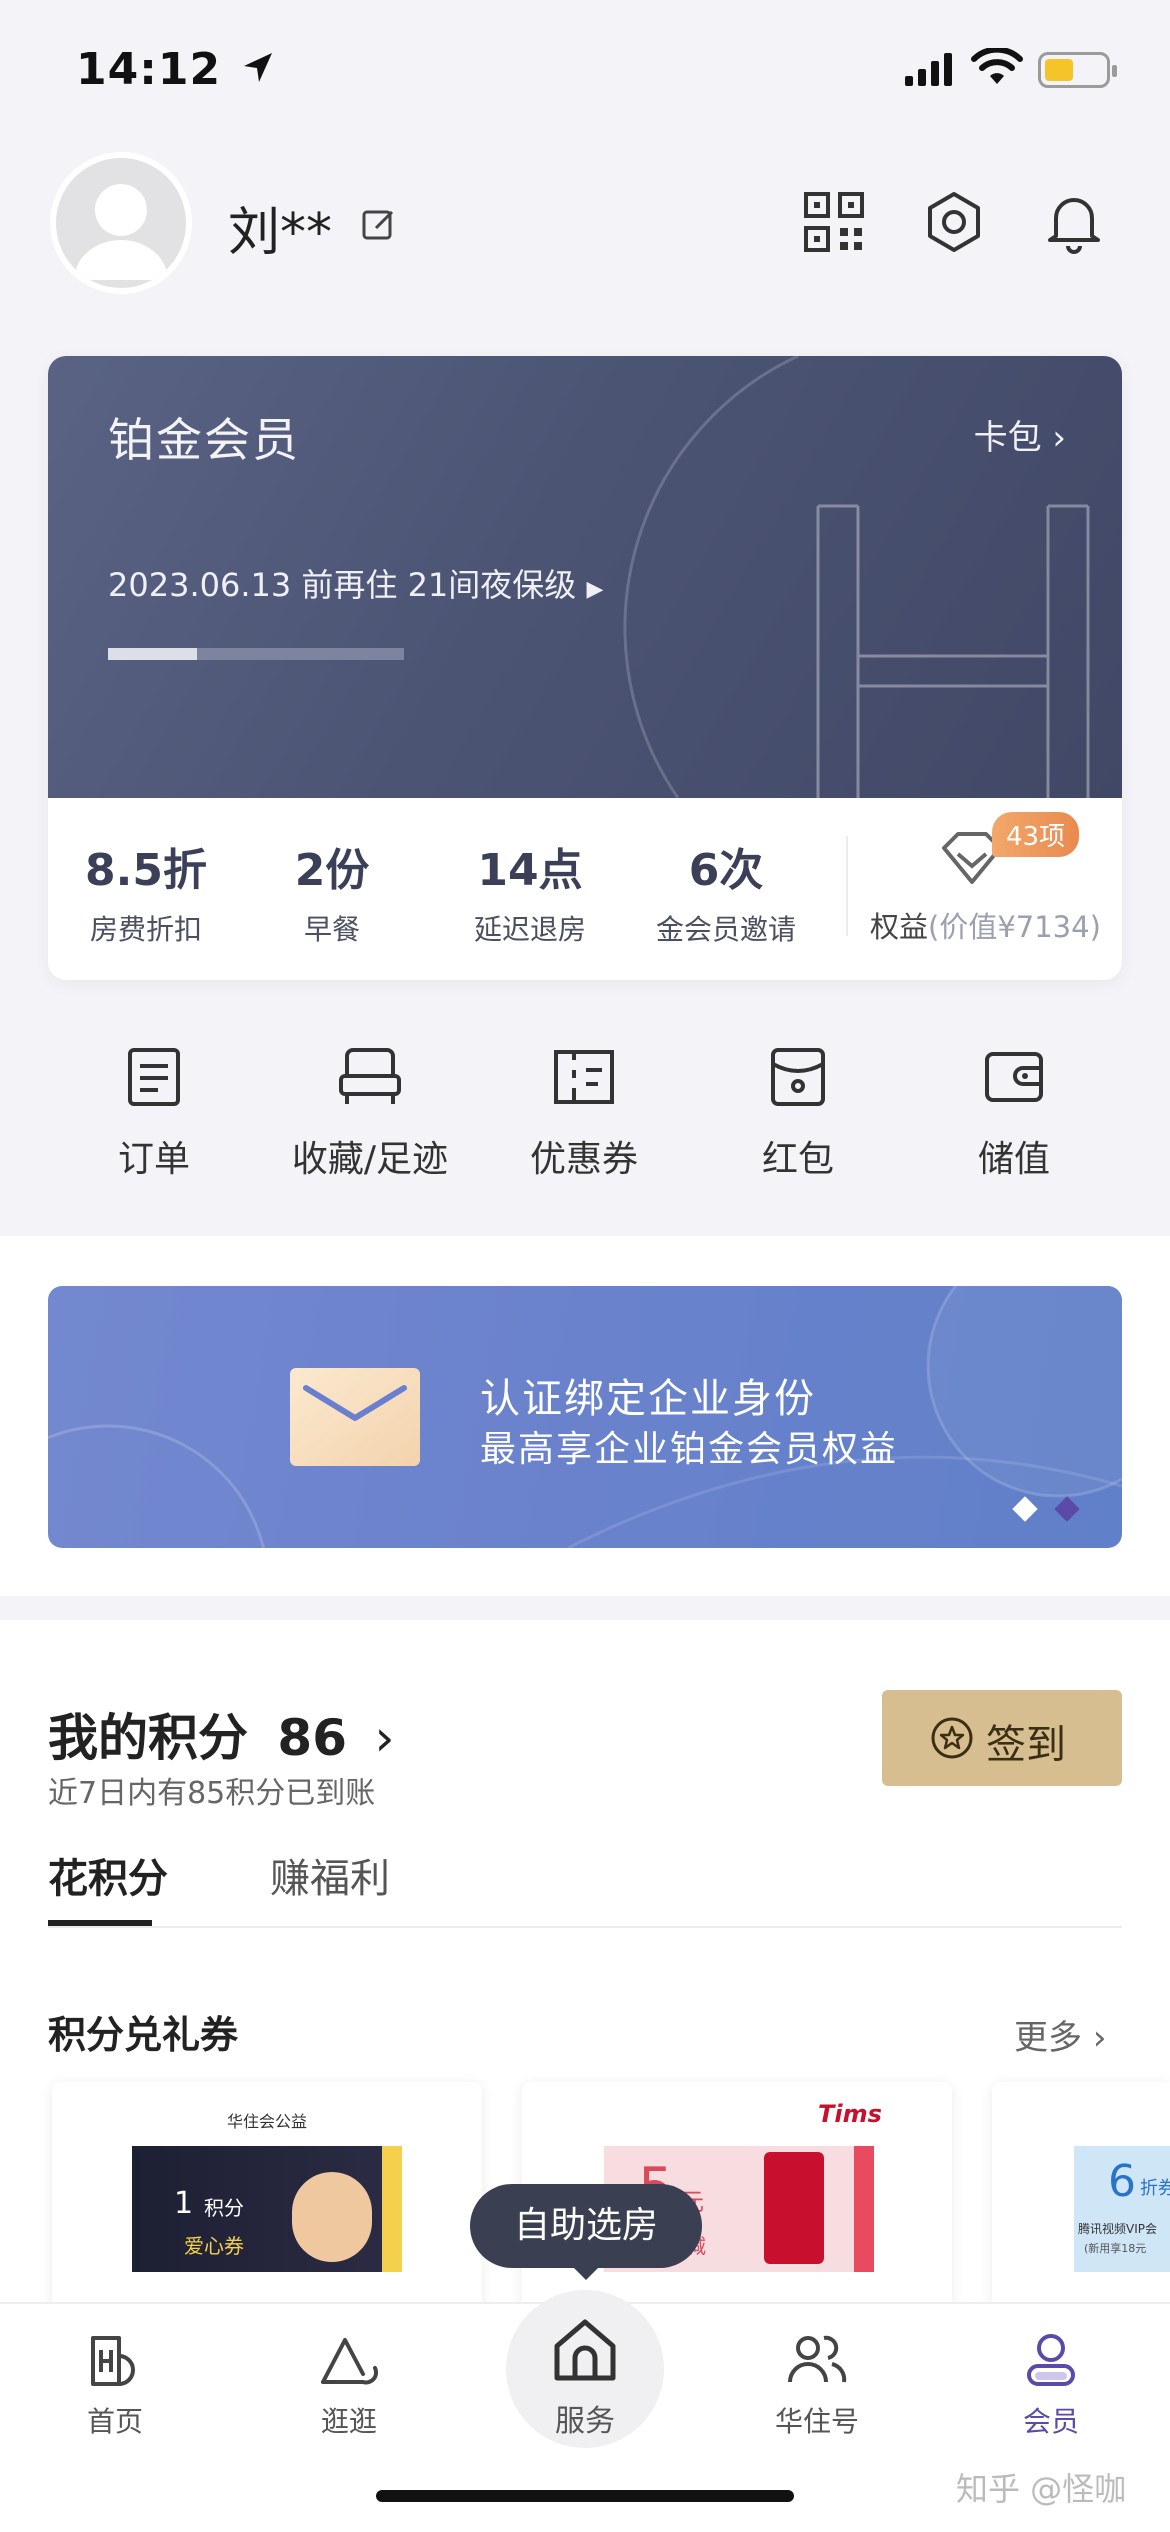  What do you see at coordinates (797, 1159) in the screenshot?
I see `quick-link-label: 红包` at bounding box center [797, 1159].